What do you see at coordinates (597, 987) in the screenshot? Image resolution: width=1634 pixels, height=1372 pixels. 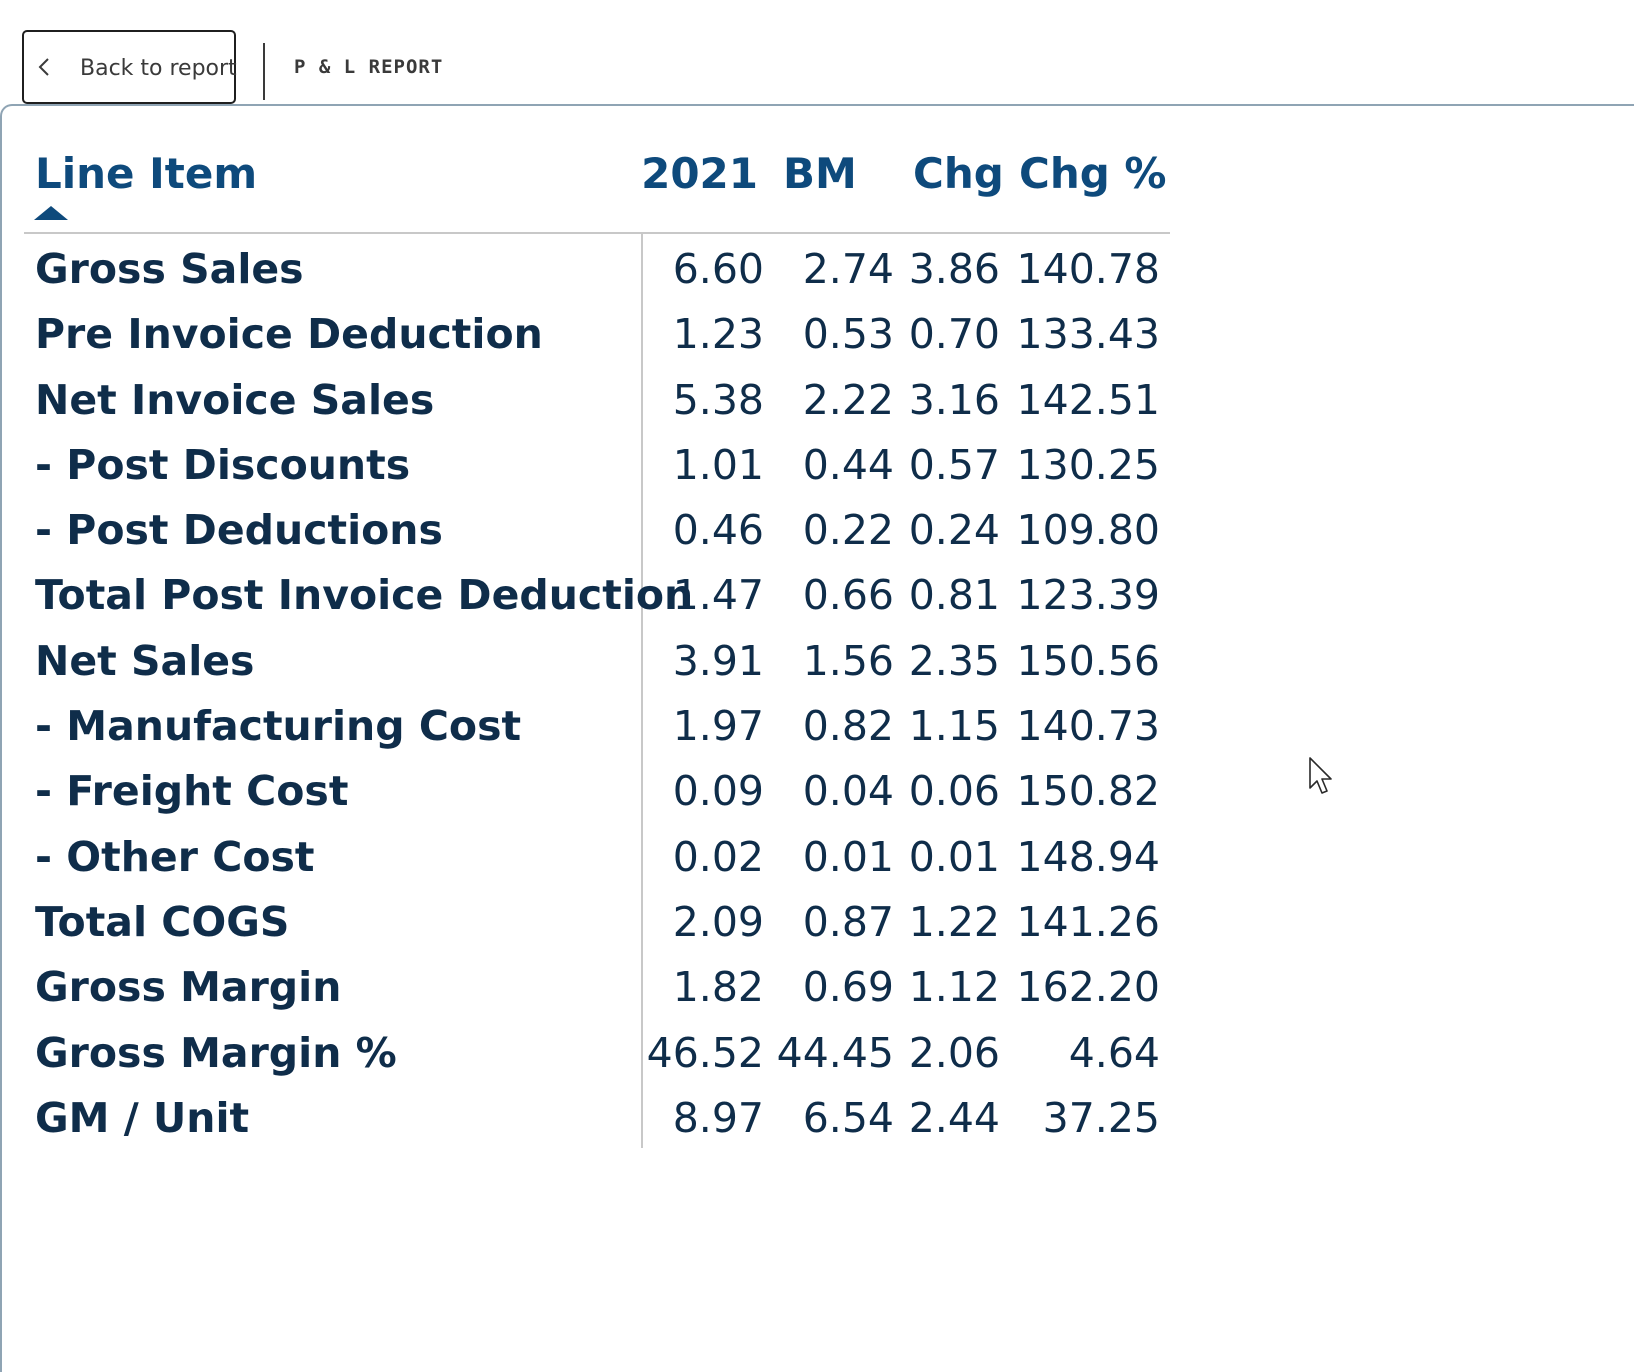 I see `table-row: Gross Margin 1.82 0.69 1.12 162.20` at bounding box center [597, 987].